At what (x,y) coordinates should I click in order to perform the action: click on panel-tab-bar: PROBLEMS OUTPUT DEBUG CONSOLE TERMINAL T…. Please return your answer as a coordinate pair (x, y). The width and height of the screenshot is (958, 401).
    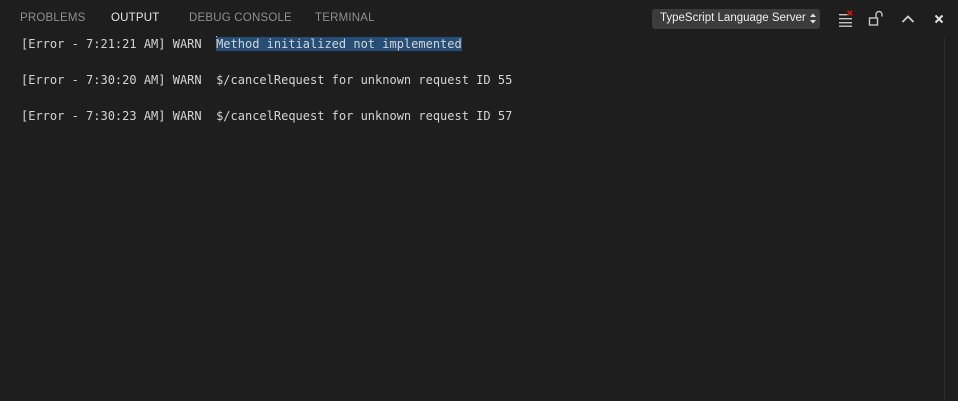
    Looking at the image, I should click on (479, 18).